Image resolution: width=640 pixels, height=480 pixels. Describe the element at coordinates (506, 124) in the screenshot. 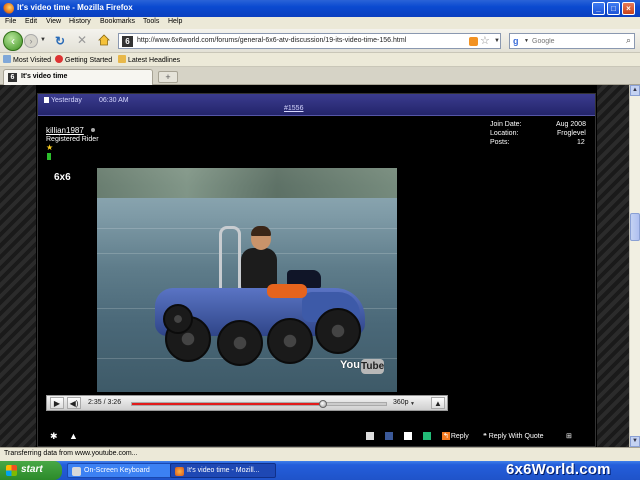

I see `join-date-label: Join Date:` at that location.